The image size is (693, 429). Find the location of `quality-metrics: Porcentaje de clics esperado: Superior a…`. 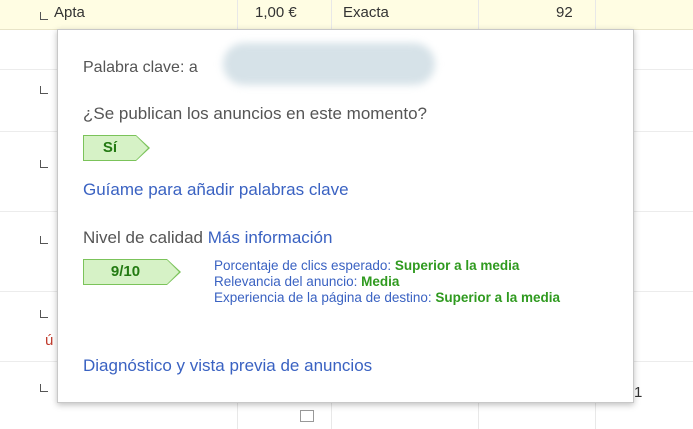

quality-metrics: Porcentaje de clics esperado: Superior a… is located at coordinates (409, 282).